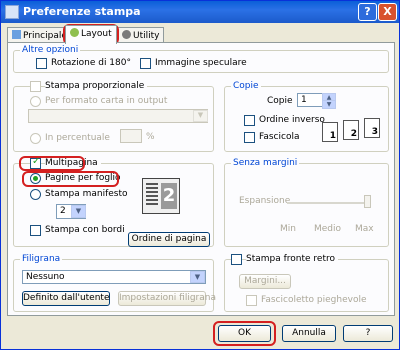 This screenshot has height=350, width=400. Describe the element at coordinates (82, 11) in the screenshot. I see `window-title: Preferenze stampa` at that location.